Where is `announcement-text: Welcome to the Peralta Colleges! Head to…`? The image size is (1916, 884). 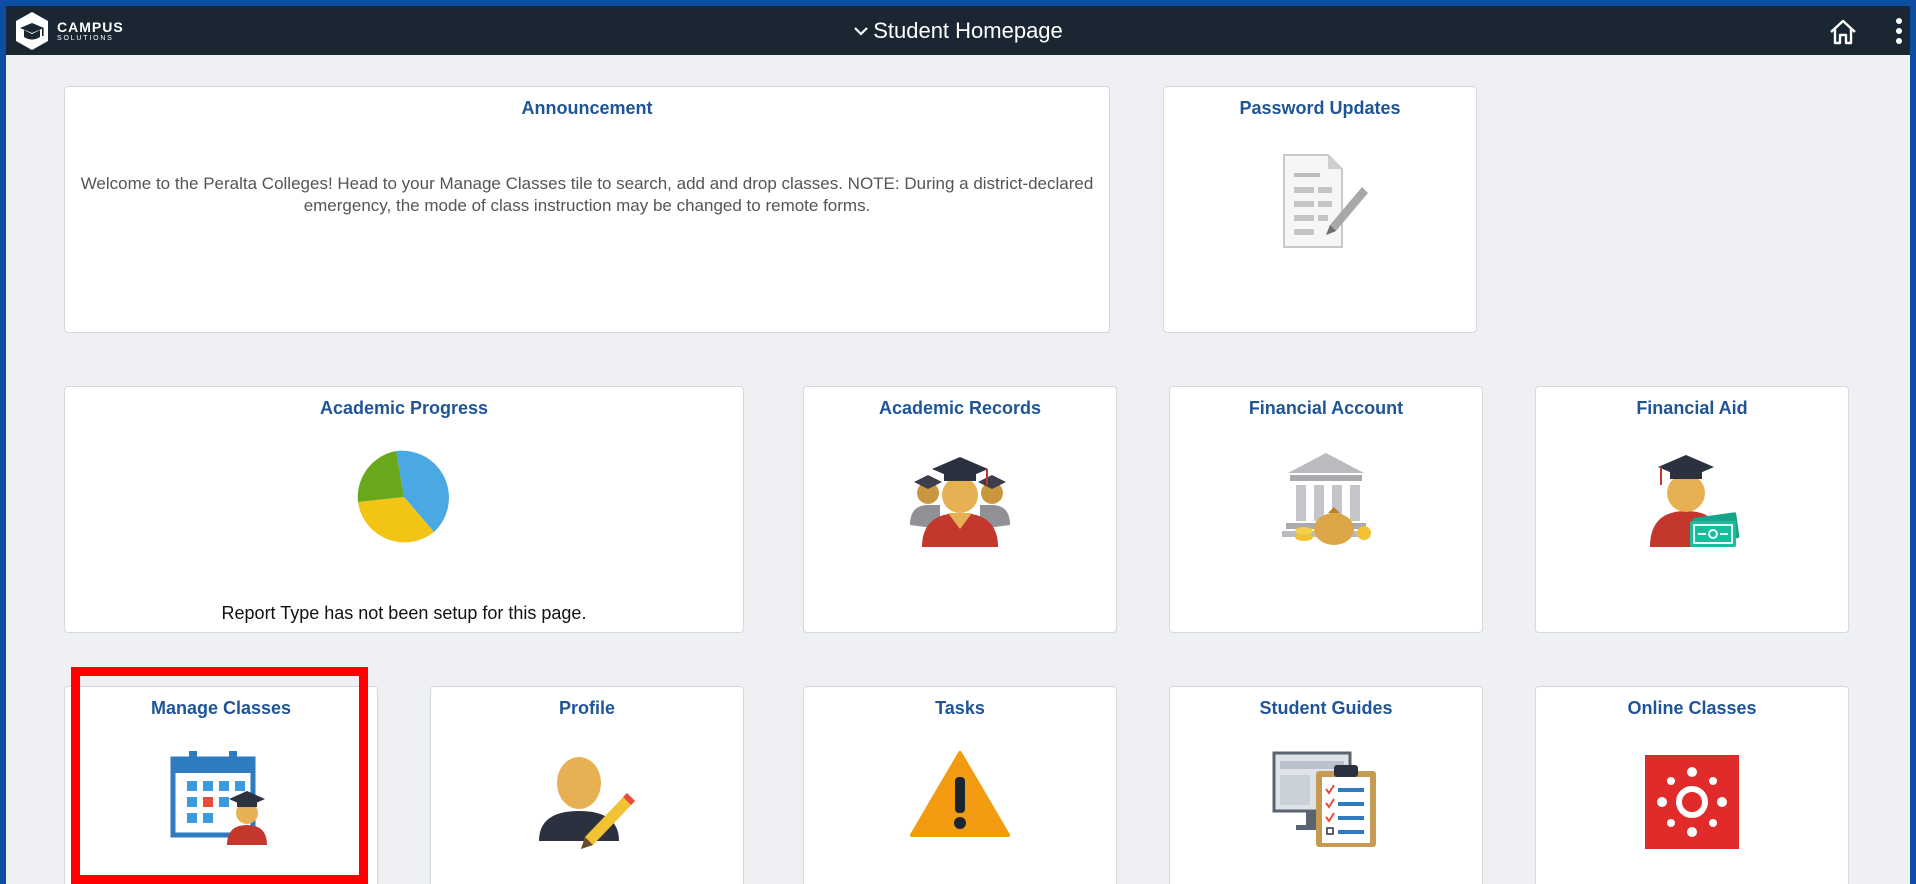 announcement-text: Welcome to the Peralta Colleges! Head to… is located at coordinates (587, 194).